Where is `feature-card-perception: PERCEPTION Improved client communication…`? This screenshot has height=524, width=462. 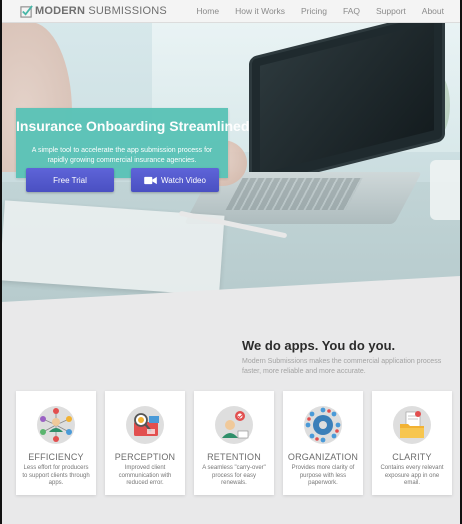
feature-card-perception: PERCEPTION Improved client communication… is located at coordinates (145, 443).